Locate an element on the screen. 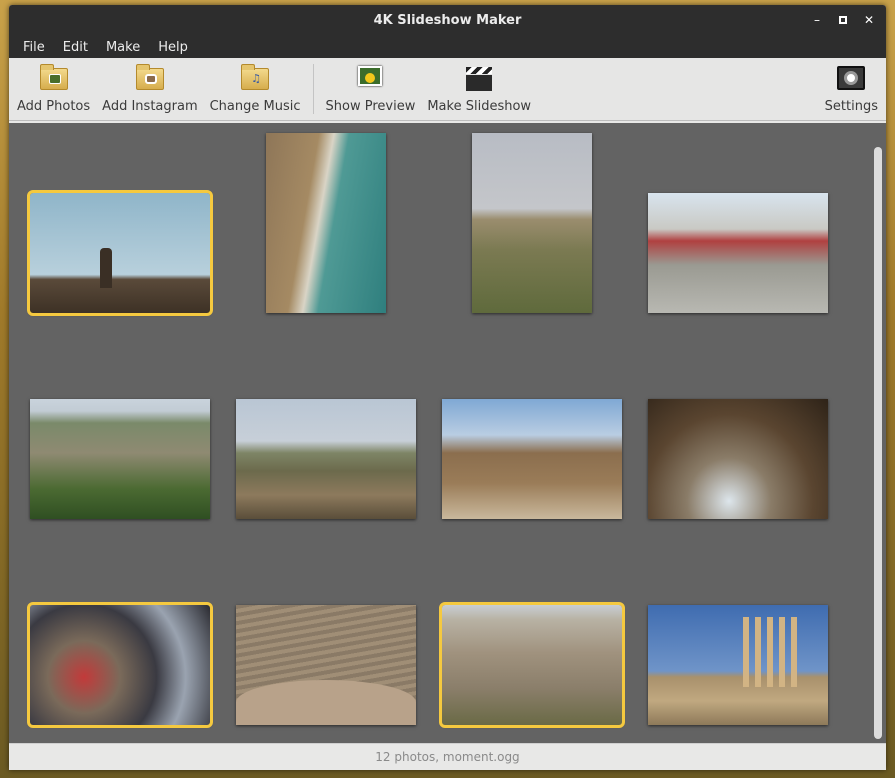  settings-button: Settings is located at coordinates (852, 89).